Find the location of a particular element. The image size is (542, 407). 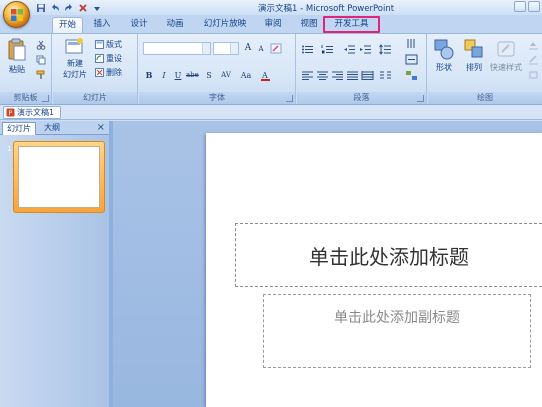

group-label-clipboard: 剪贴板 is located at coordinates (25, 98).